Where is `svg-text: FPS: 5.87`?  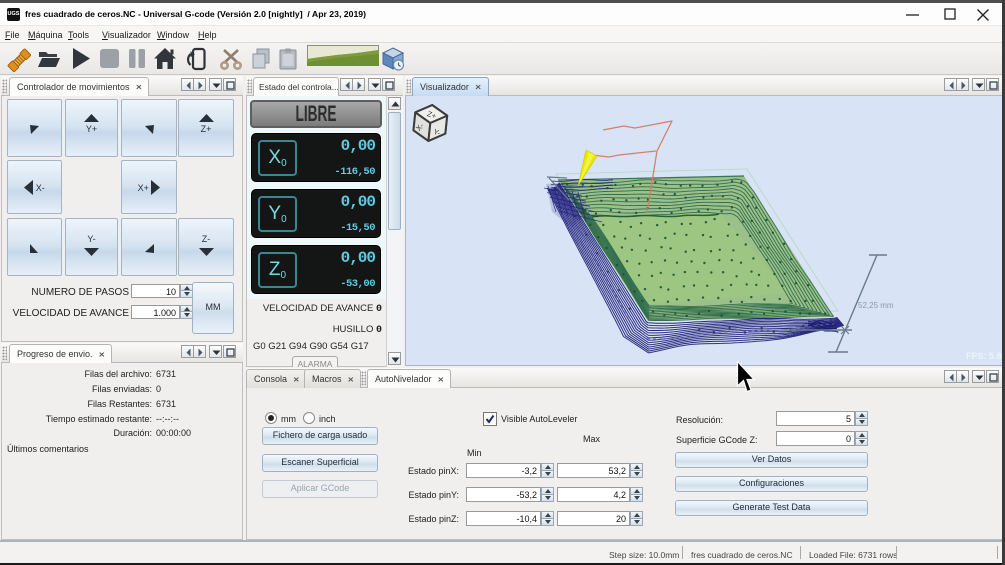 svg-text: FPS: 5.87 is located at coordinates (984, 356).